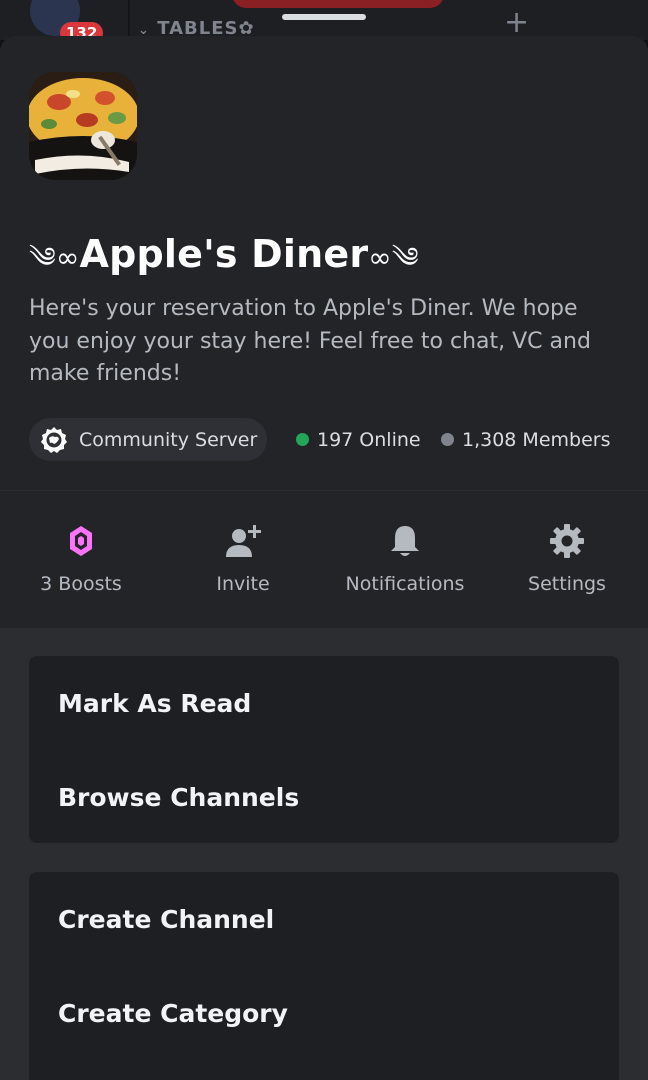 The height and width of the screenshot is (1080, 648). Describe the element at coordinates (54, 439) in the screenshot. I see `community-globe-icon` at that location.